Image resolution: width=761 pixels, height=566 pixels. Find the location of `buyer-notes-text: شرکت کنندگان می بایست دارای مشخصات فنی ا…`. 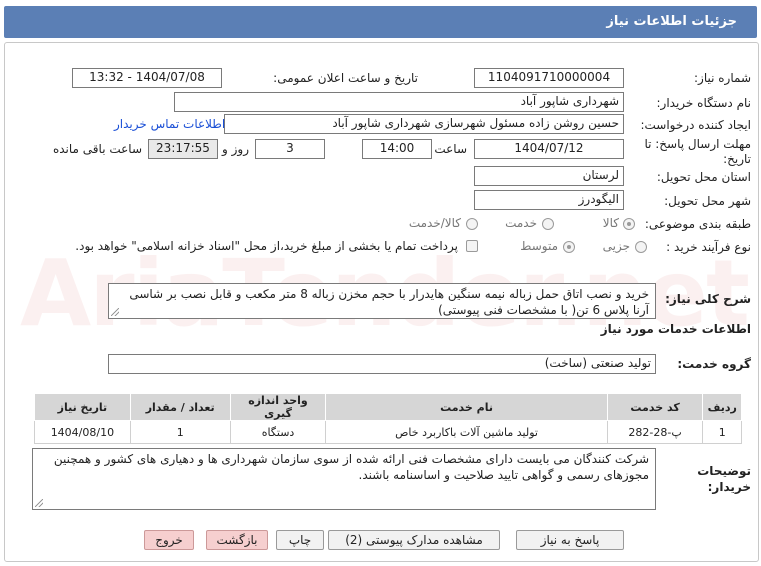

buyer-notes-text: شرکت کنندگان می بایست دارای مشخصات فنی ا… is located at coordinates (351, 467).